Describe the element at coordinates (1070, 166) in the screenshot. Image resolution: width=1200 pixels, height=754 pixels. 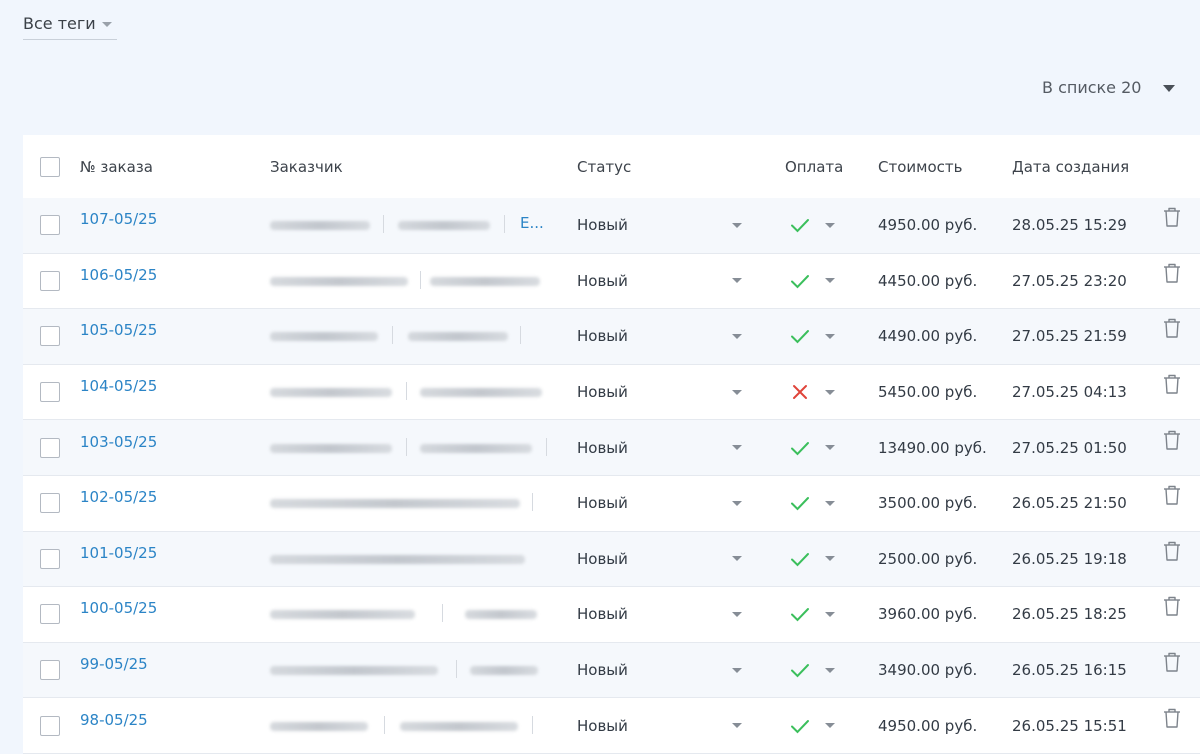
I see `header-created: Дата создания` at that location.